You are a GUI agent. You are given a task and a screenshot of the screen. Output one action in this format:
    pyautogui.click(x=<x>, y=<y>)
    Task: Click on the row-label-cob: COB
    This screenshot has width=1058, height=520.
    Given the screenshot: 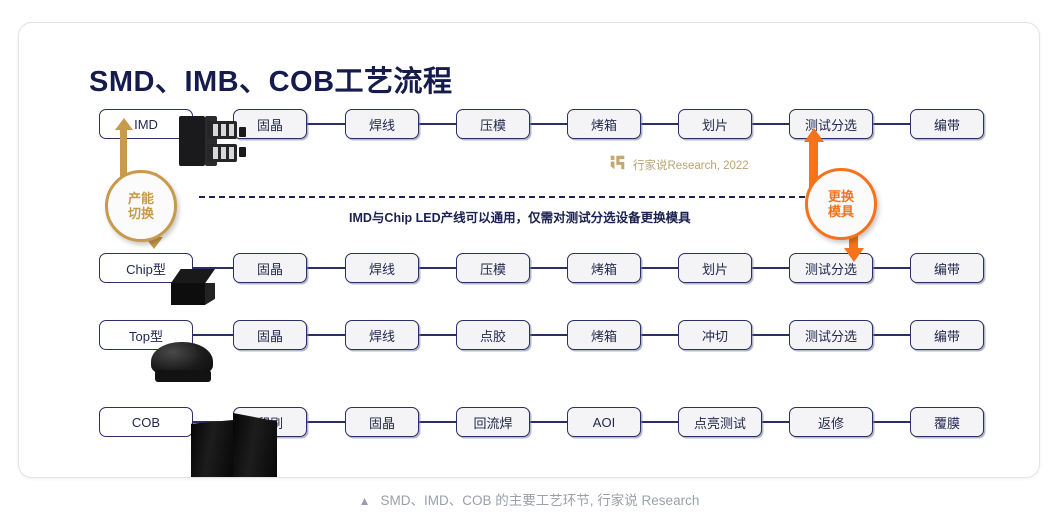 What is the action you would take?
    pyautogui.click(x=146, y=422)
    